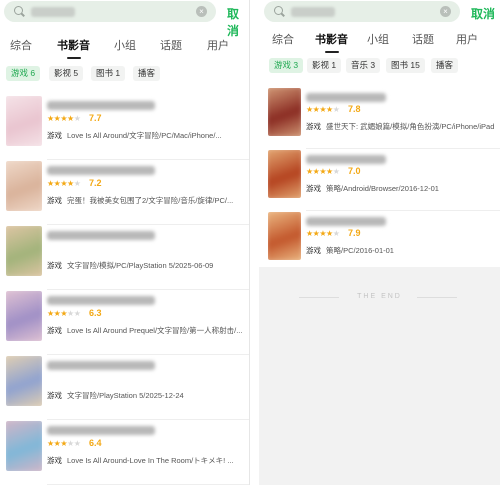  I want to click on filter-books: 图书 1, so click(108, 73).